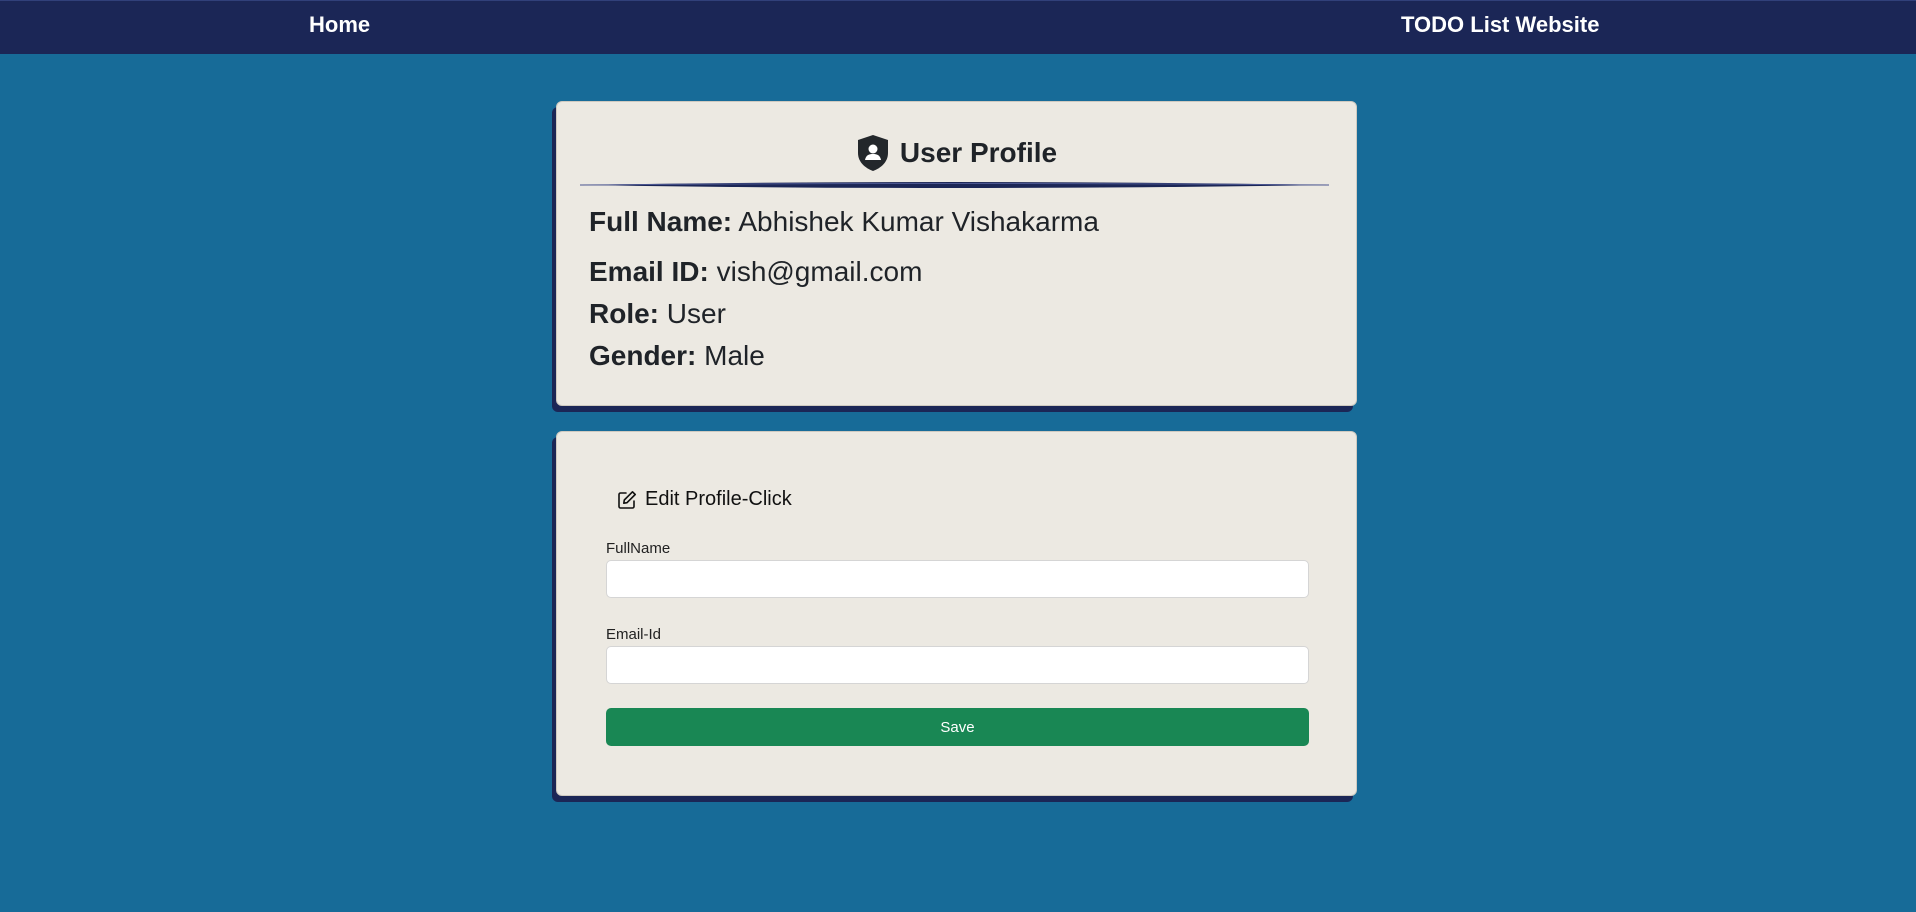 This screenshot has height=912, width=1916. Describe the element at coordinates (957, 665) in the screenshot. I see `email-id-input` at that location.